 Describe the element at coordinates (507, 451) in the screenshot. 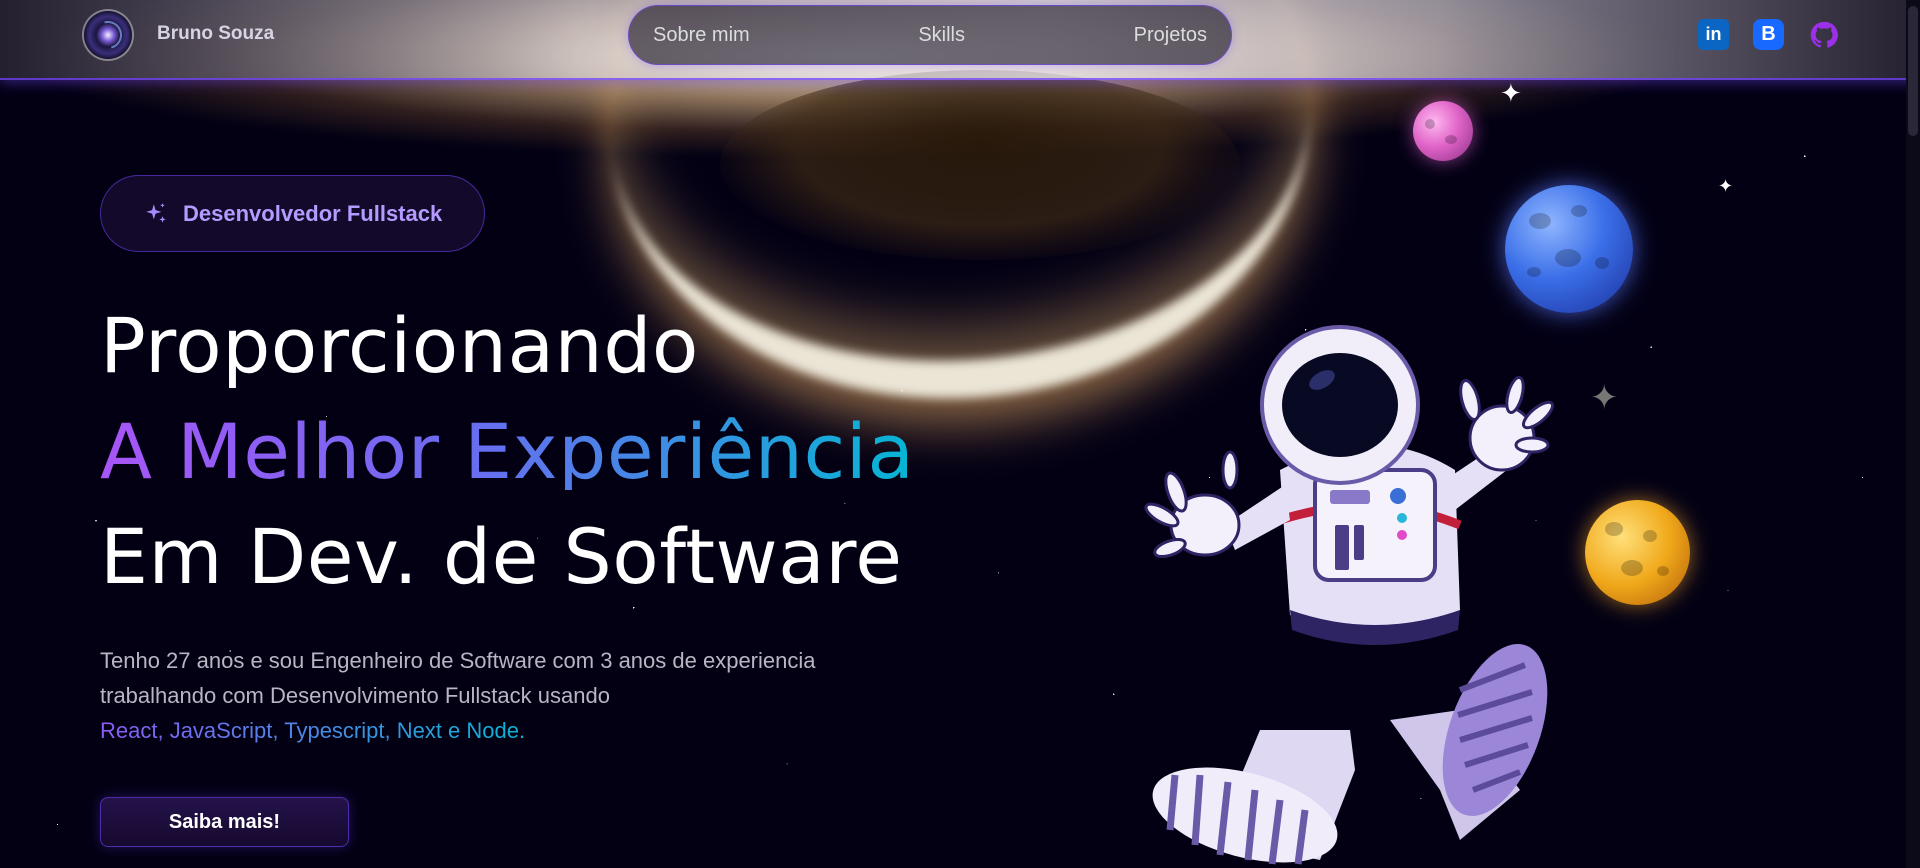

I see `hero-title-highlight: A Melhor Experiência` at that location.